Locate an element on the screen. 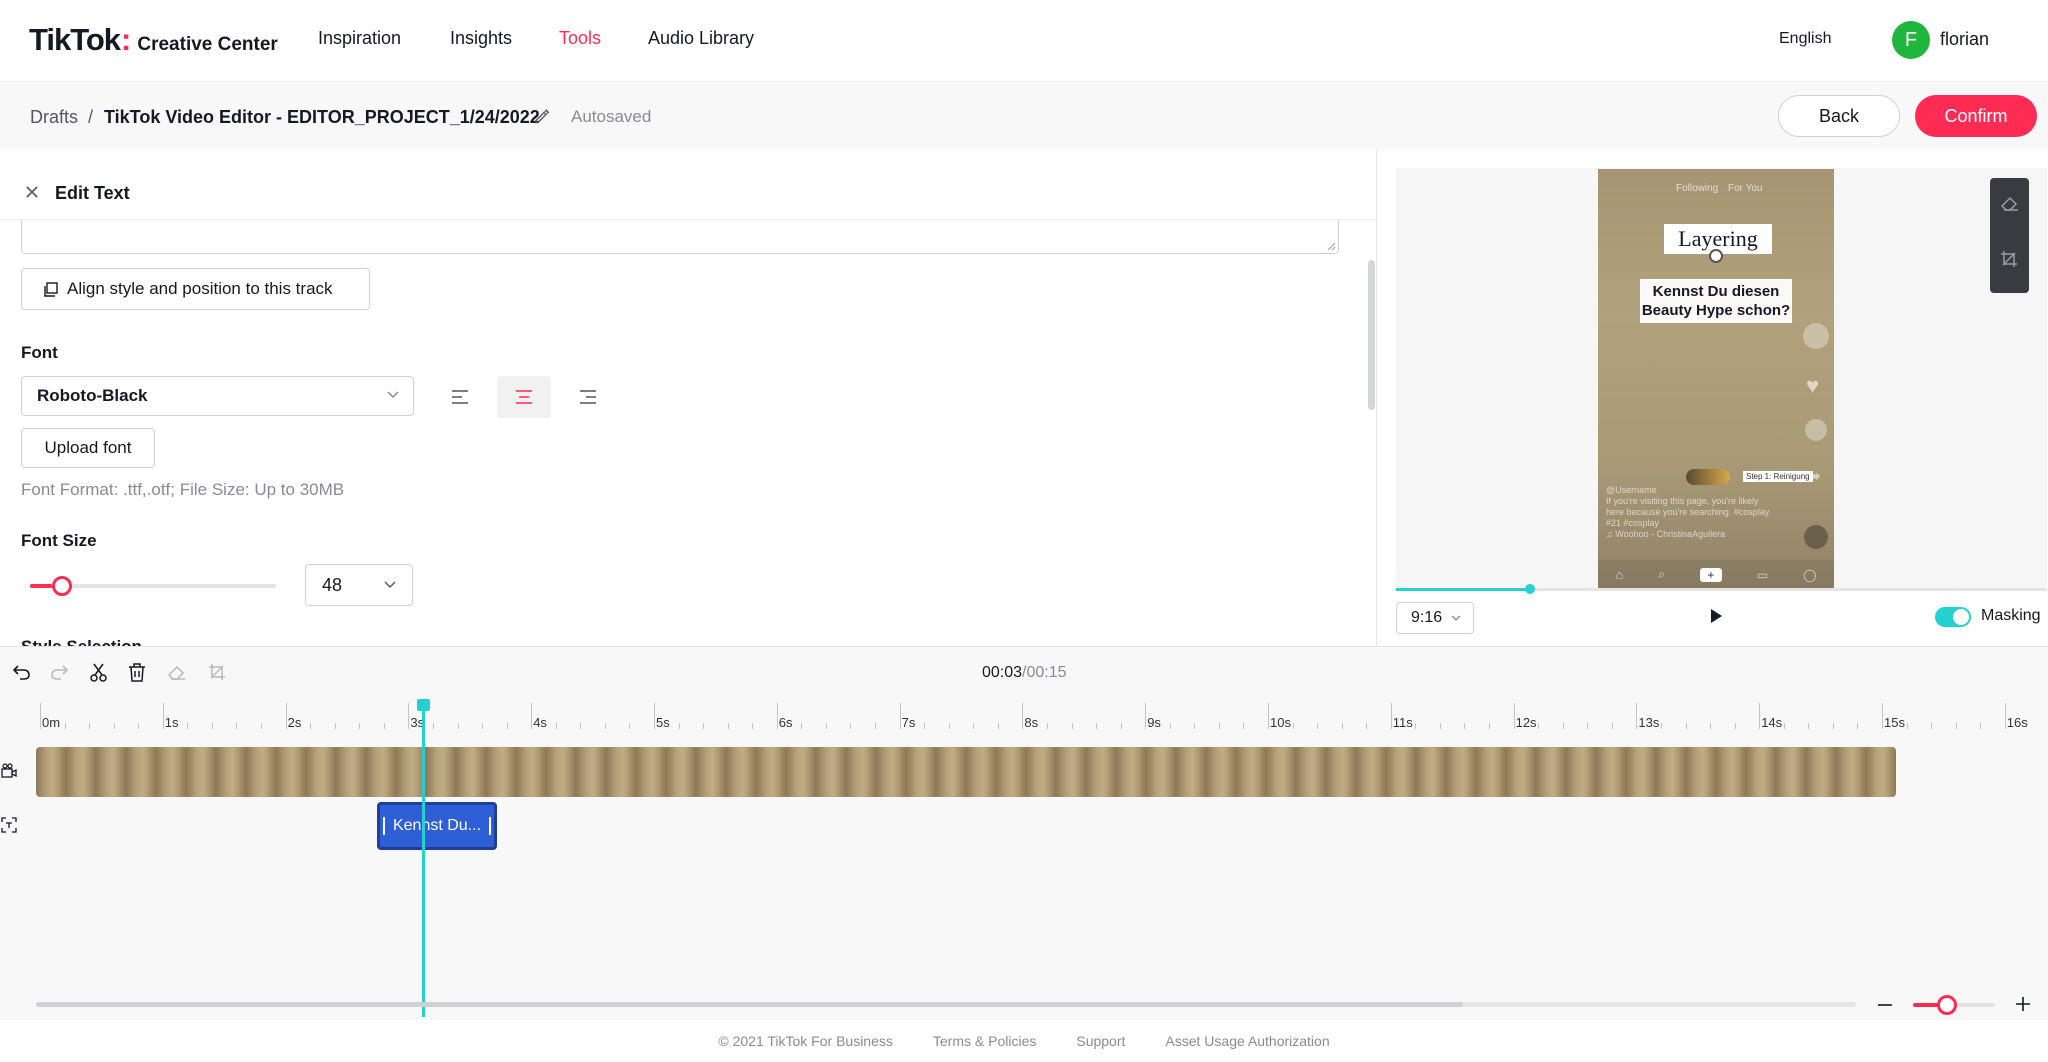 The width and height of the screenshot is (2048, 1062). footer-terms-link: Terms & Policies is located at coordinates (984, 1041).